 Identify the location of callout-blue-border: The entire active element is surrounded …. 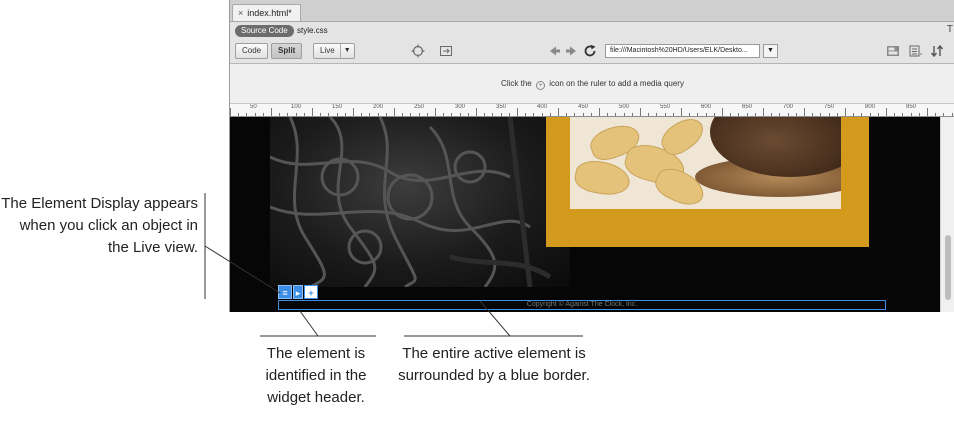
(494, 364).